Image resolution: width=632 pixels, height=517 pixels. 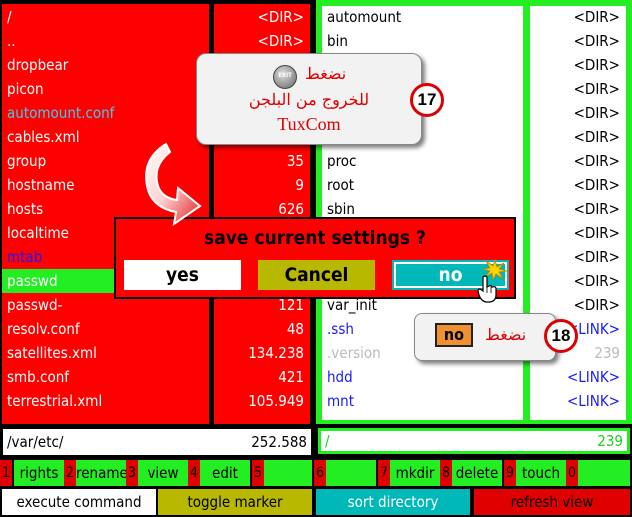 What do you see at coordinates (38, 377) in the screenshot?
I see `file-name: smb.conf` at bounding box center [38, 377].